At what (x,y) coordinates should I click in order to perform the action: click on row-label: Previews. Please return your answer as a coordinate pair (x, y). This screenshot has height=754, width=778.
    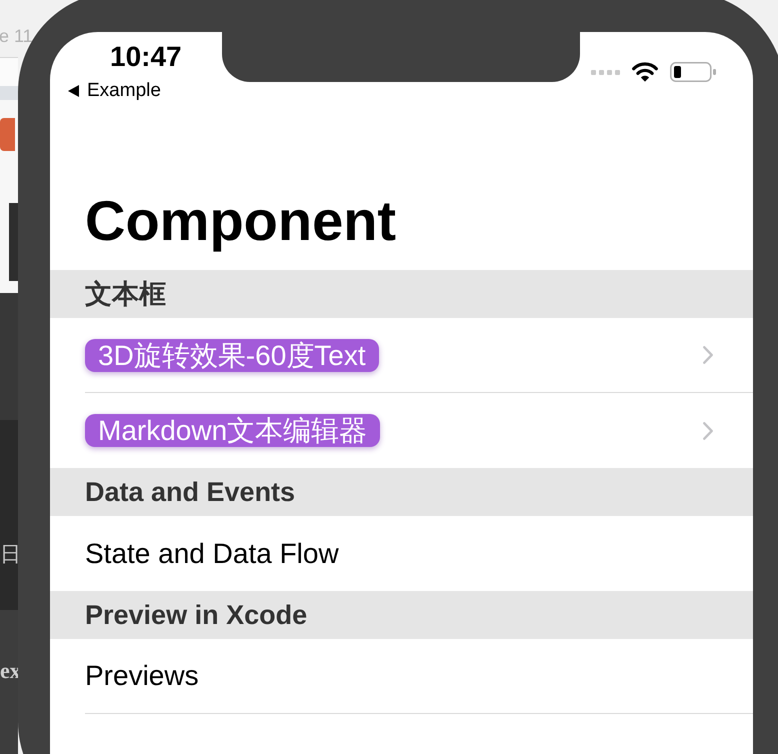
    Looking at the image, I should click on (142, 676).